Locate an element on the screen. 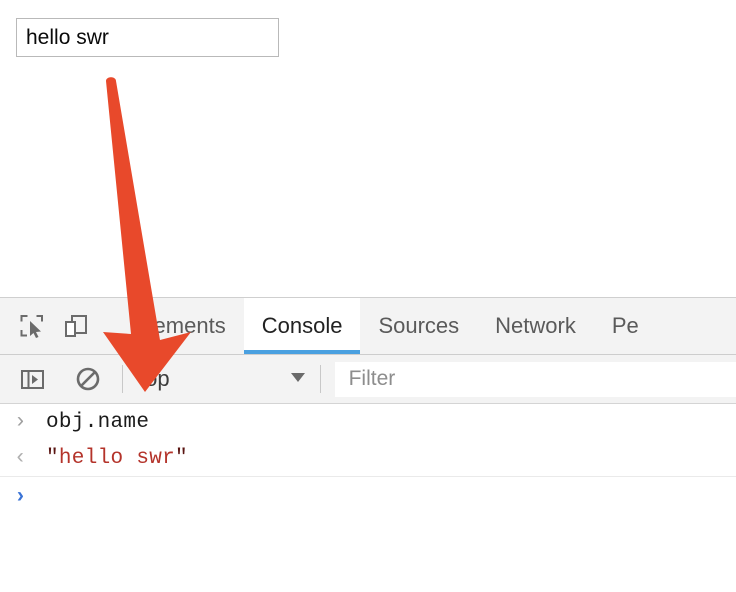  tab-elements: Elements is located at coordinates (180, 326).